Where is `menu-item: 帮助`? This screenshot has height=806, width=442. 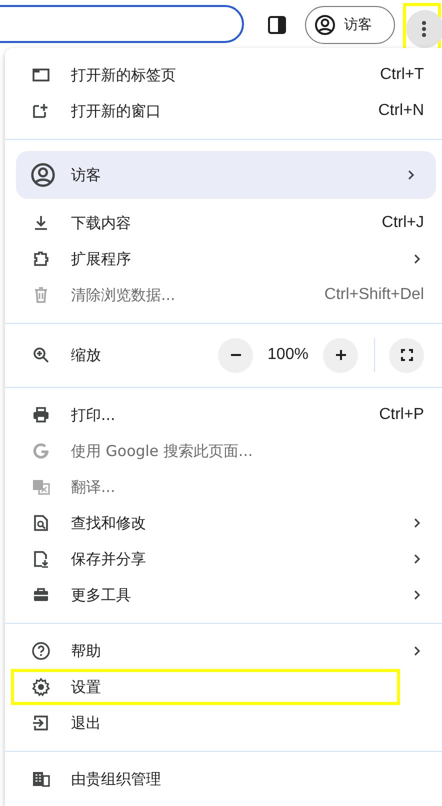 menu-item: 帮助 is located at coordinates (223, 651).